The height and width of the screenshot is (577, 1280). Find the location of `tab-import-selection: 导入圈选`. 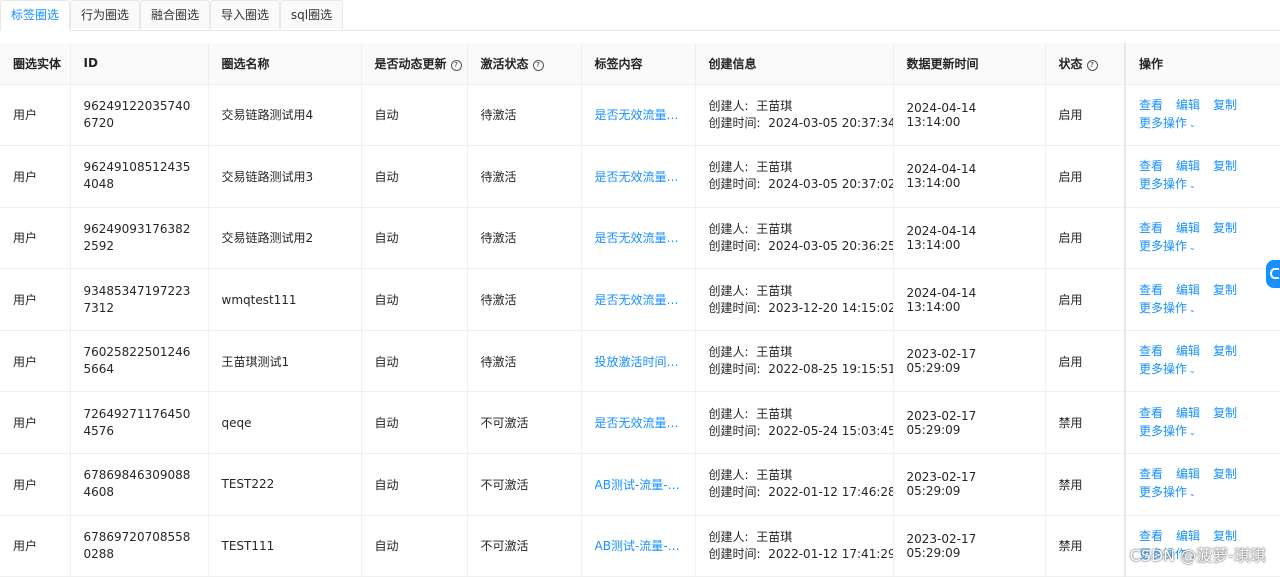

tab-import-selection: 导入圈选 is located at coordinates (245, 14).